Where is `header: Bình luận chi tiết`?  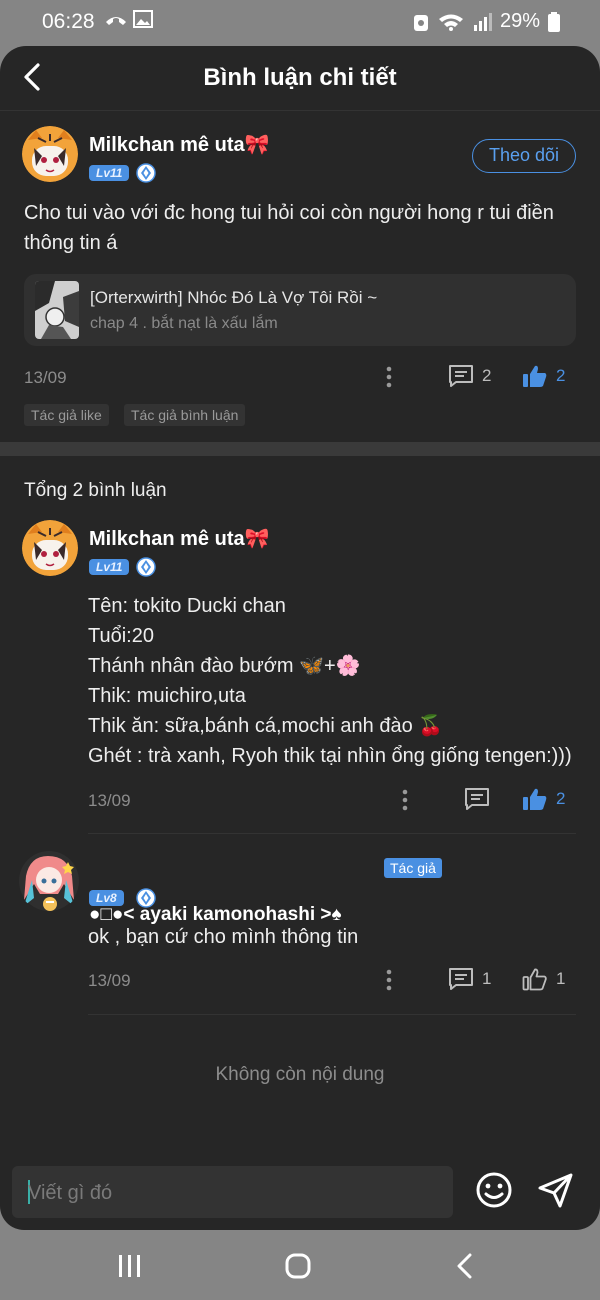
header: Bình luận chi tiết is located at coordinates (300, 78).